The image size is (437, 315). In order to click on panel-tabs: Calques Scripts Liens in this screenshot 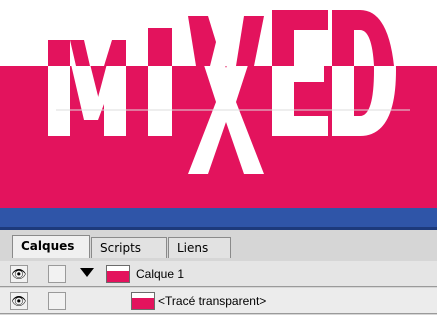, I will do `click(218, 248)`.